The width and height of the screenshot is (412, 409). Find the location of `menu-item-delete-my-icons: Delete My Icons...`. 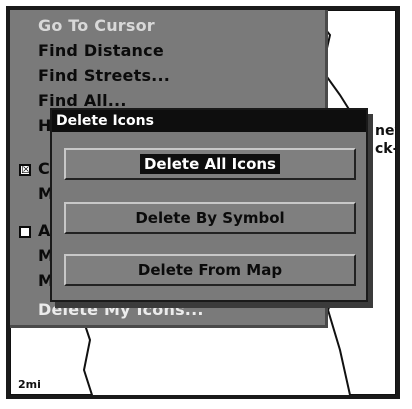

menu-item-delete-my-icons: Delete My Icons... is located at coordinates (121, 311).